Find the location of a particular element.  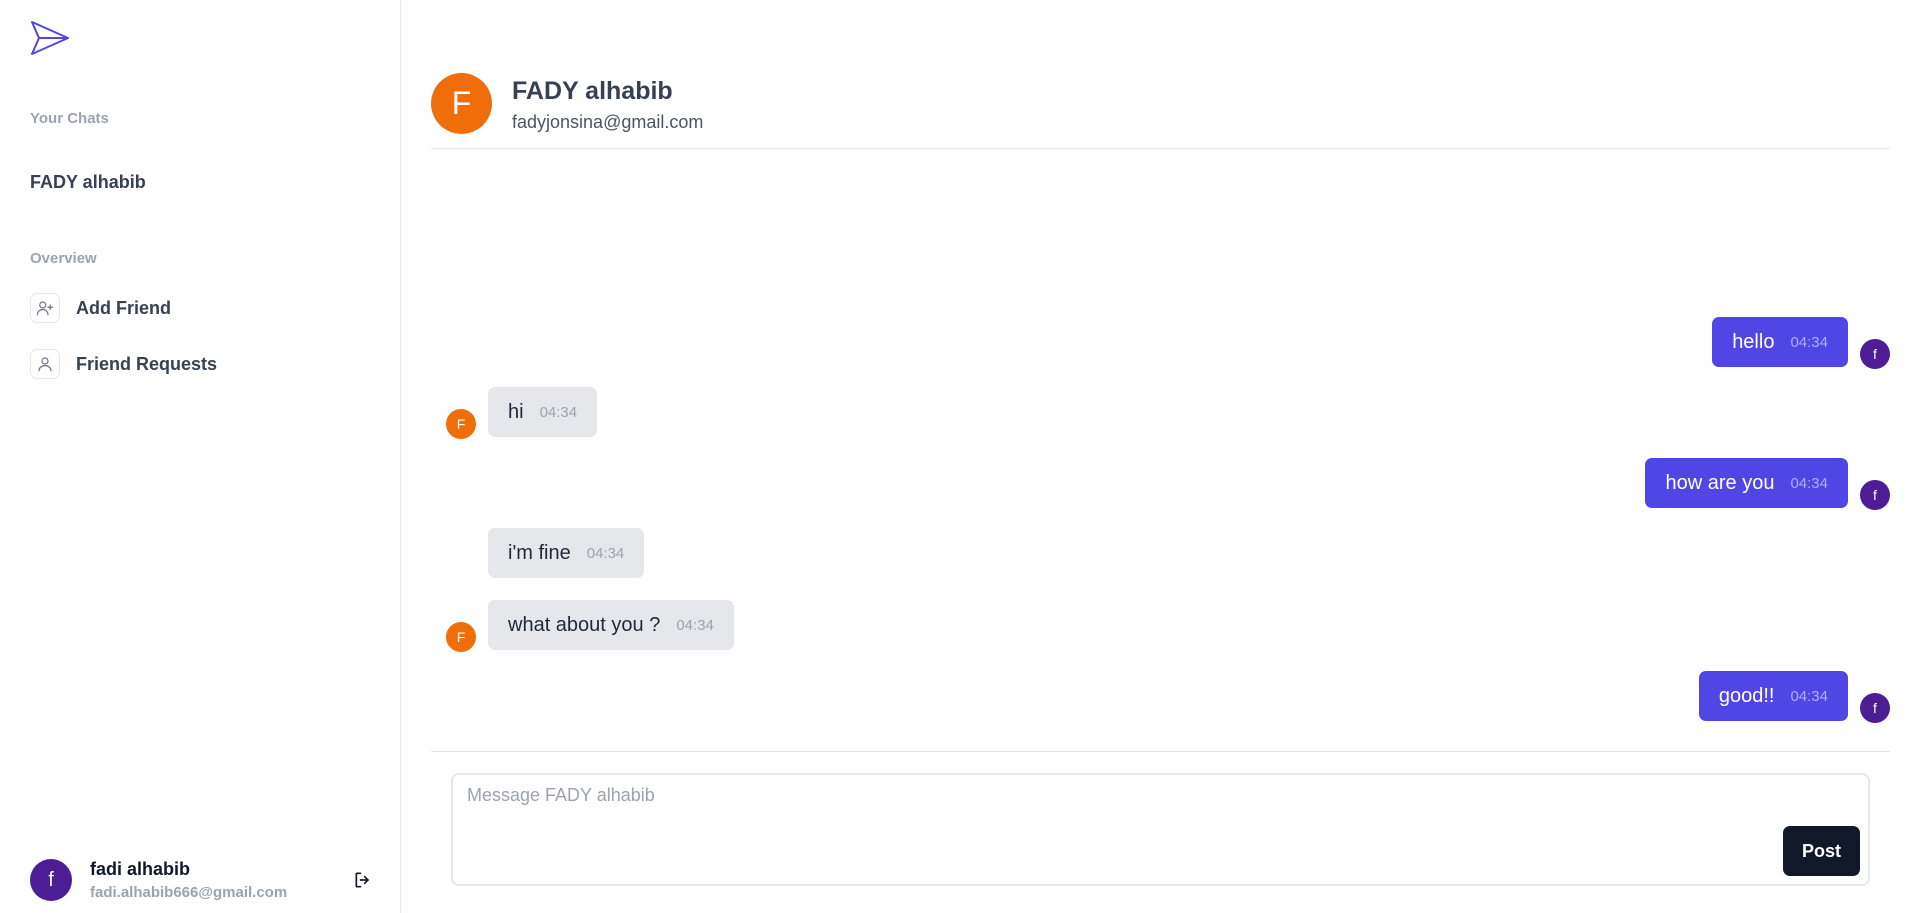

message-text: i'm fine is located at coordinates (539, 552).